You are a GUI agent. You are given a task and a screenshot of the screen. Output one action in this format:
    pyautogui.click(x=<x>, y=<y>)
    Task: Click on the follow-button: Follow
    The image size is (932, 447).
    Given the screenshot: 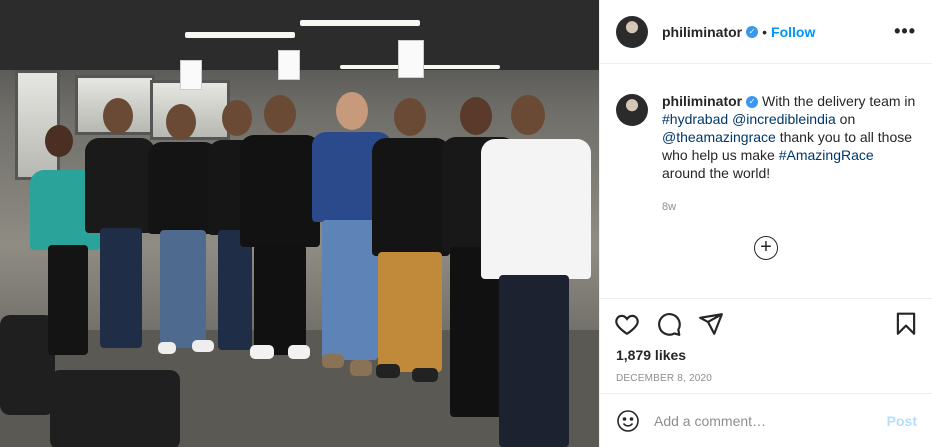 What is the action you would take?
    pyautogui.click(x=793, y=32)
    